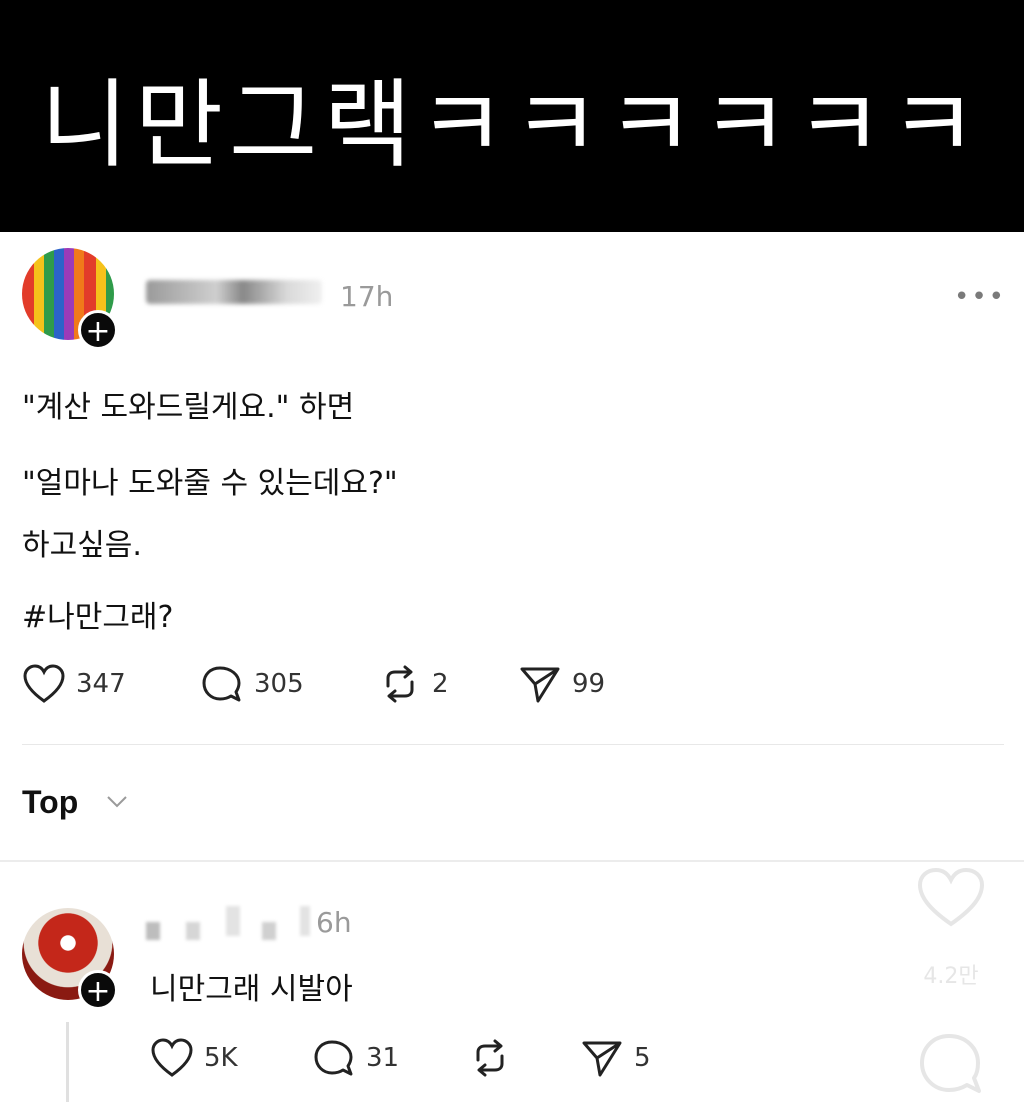  I want to click on like-button: 5K, so click(194, 1058).